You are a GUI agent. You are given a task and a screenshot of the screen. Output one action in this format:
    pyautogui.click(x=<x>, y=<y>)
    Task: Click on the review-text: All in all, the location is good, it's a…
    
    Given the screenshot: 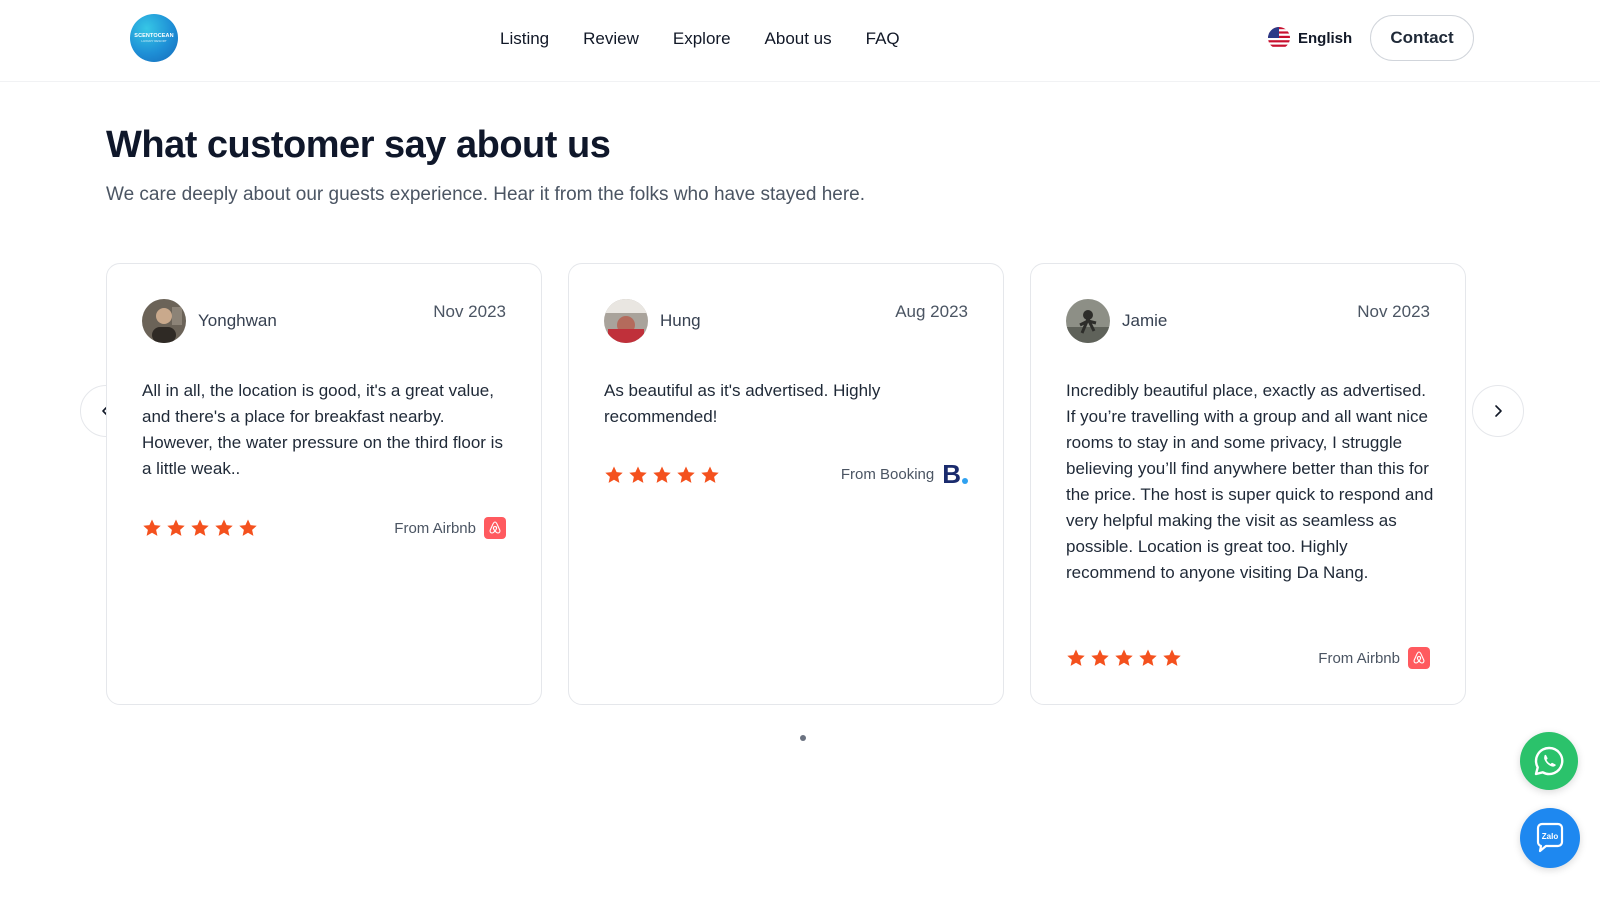 What is the action you would take?
    pyautogui.click(x=322, y=429)
    